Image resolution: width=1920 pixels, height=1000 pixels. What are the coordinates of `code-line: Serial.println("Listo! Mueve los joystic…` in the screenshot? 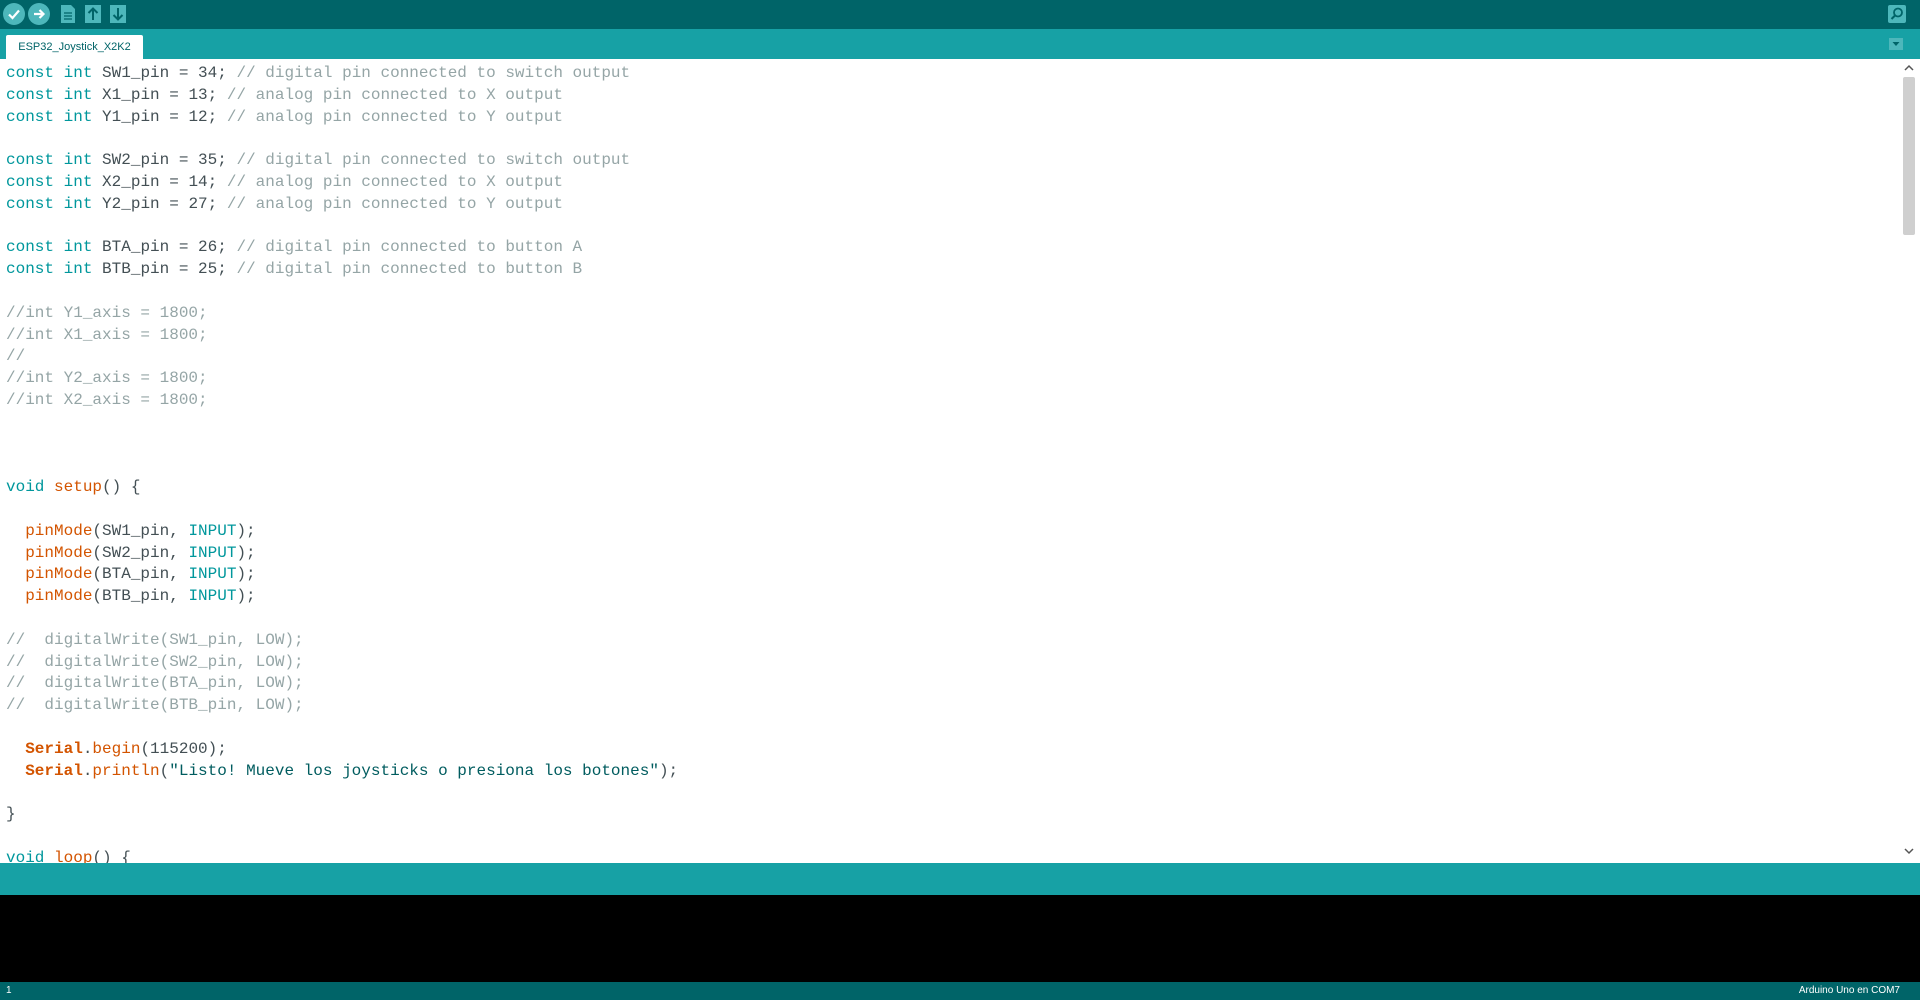 It's located at (951, 772).